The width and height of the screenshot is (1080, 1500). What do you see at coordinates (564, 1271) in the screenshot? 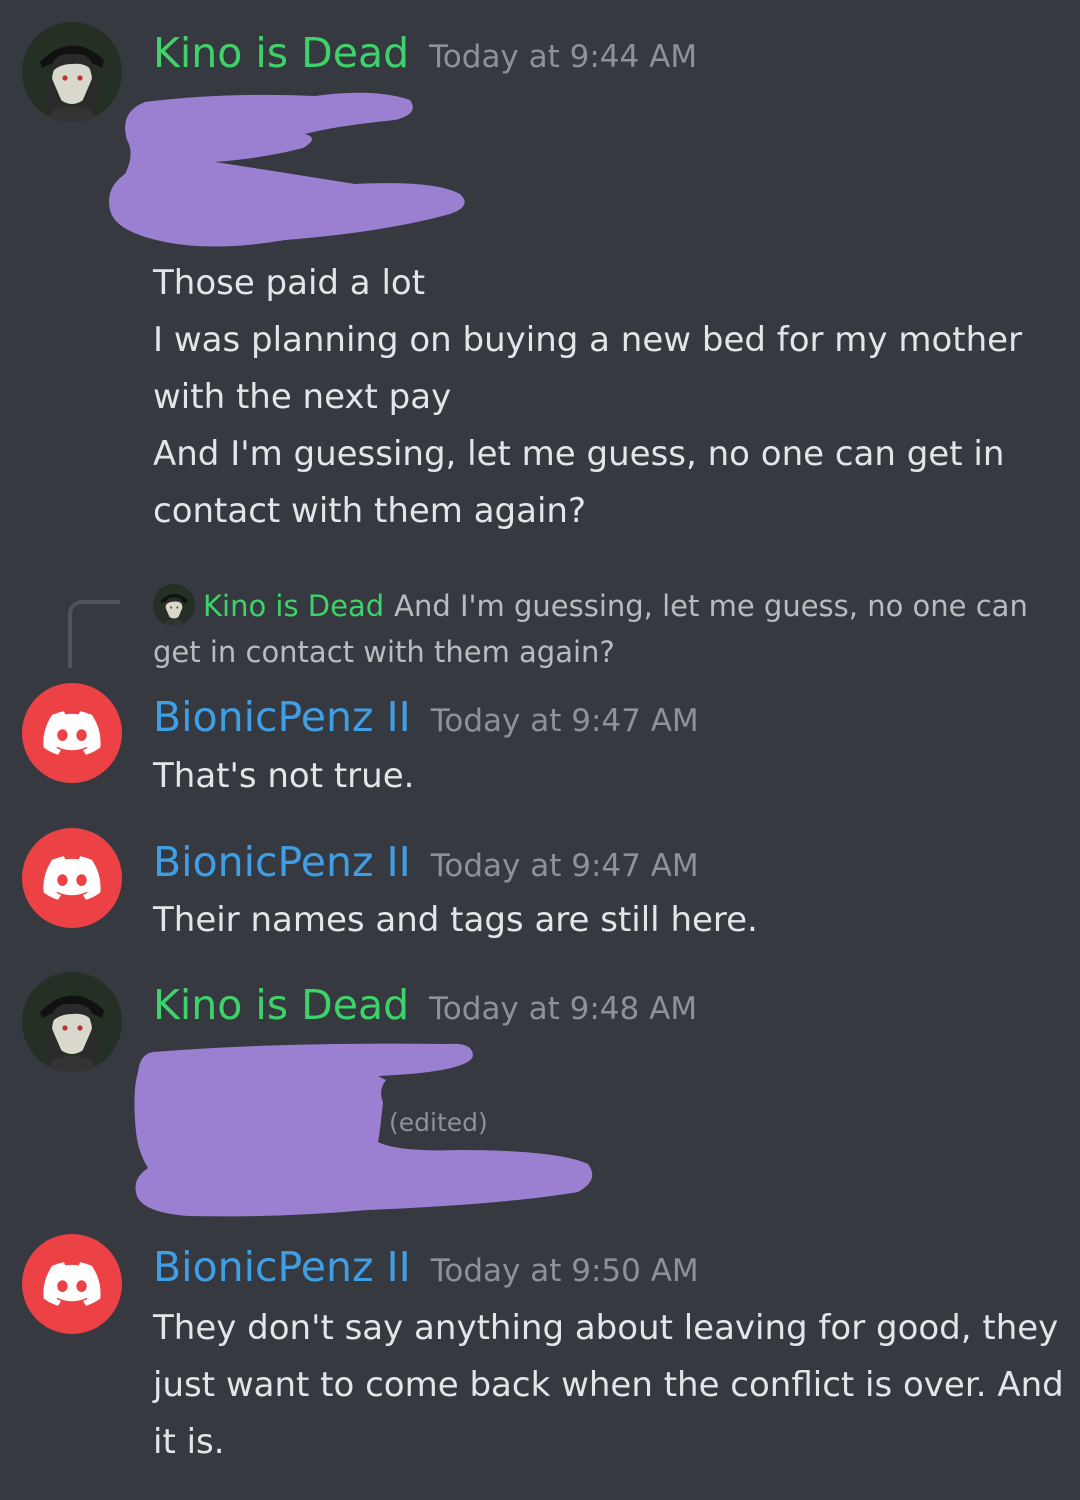
I see `timestamp: Today at 9:50 AM` at bounding box center [564, 1271].